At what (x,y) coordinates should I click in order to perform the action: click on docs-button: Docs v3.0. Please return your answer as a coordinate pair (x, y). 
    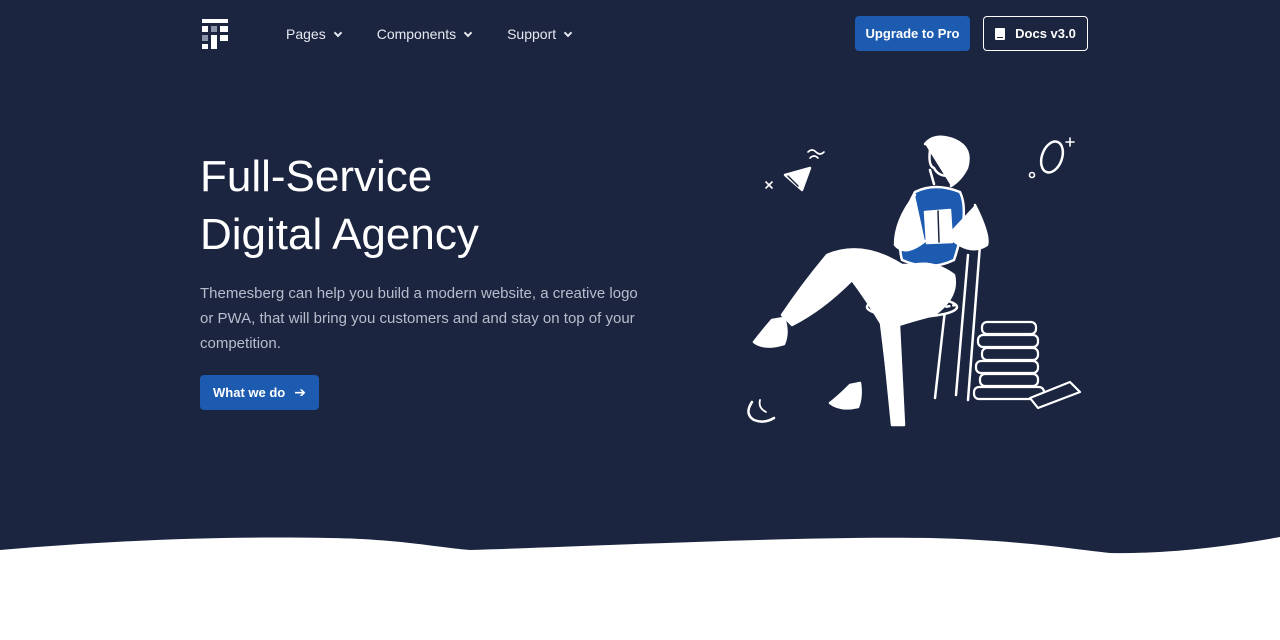
    Looking at the image, I should click on (1035, 33).